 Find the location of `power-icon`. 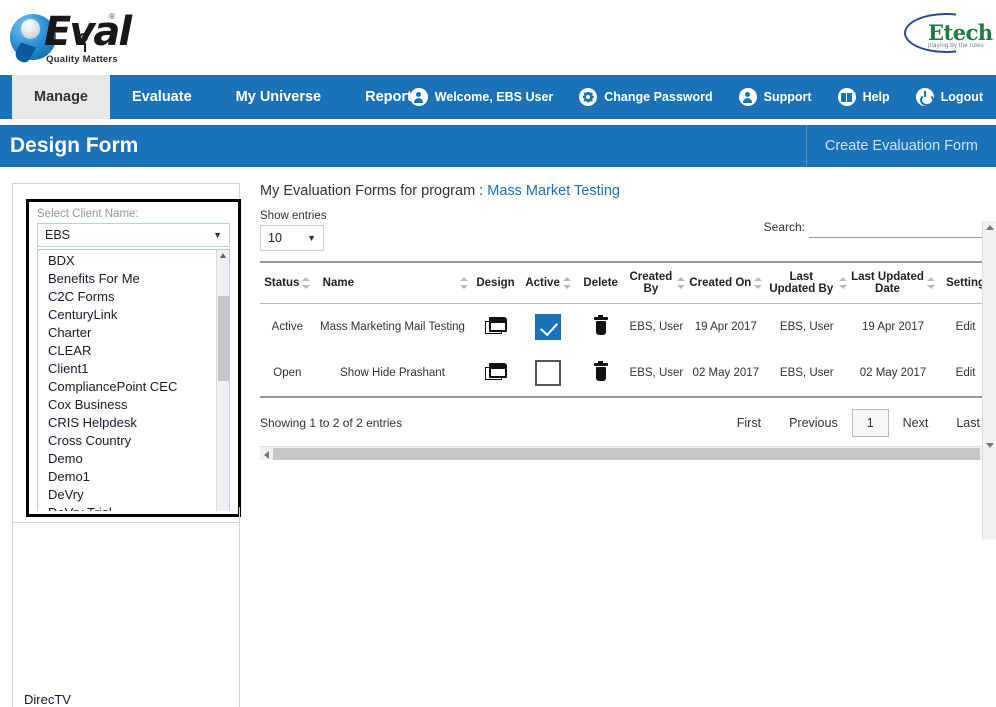

power-icon is located at coordinates (924, 97).